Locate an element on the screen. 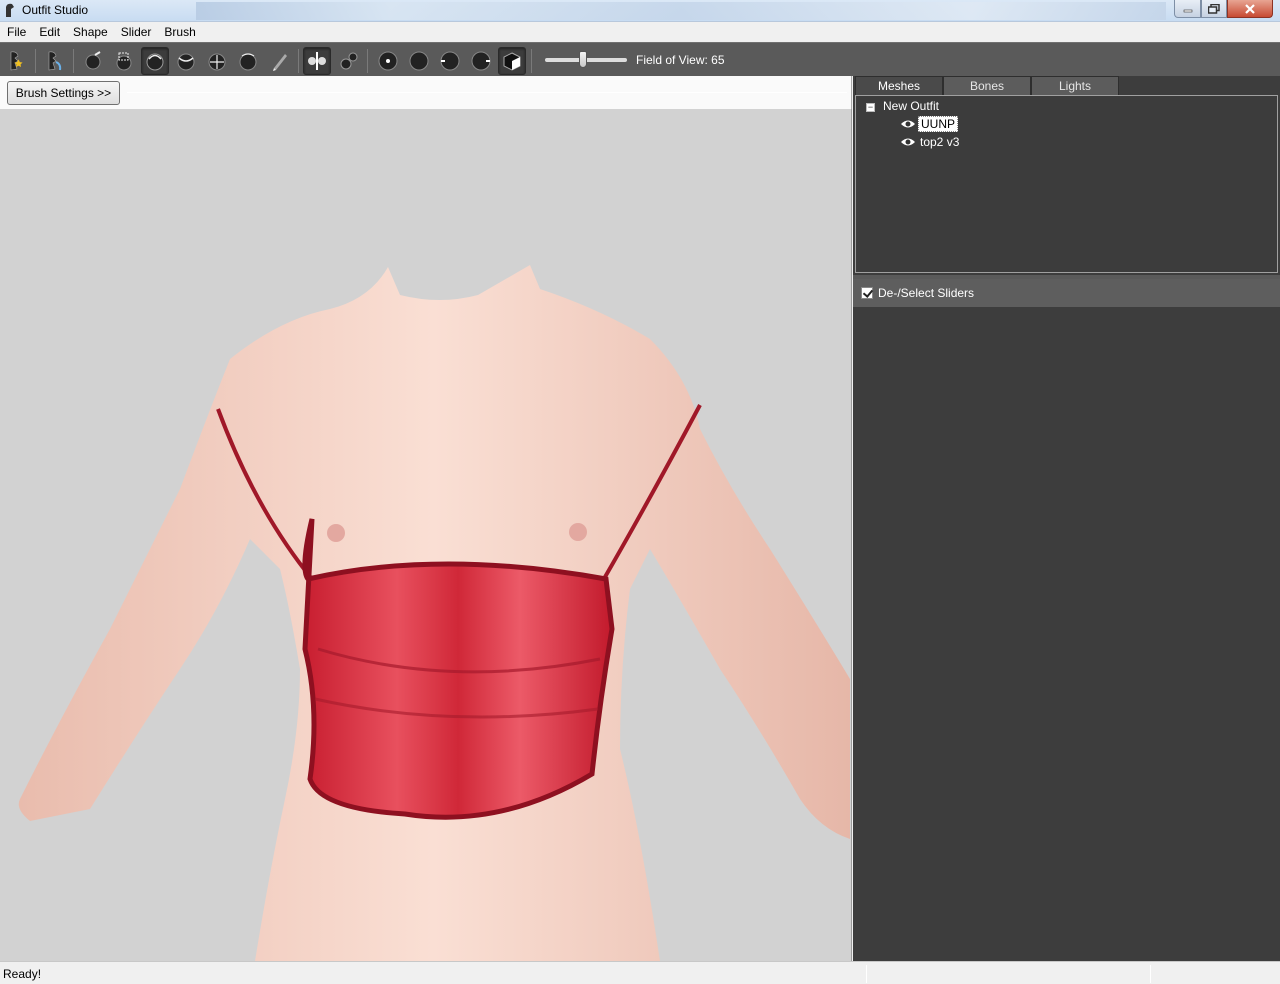 The image size is (1280, 984). texture-view-icon is located at coordinates (481, 61).